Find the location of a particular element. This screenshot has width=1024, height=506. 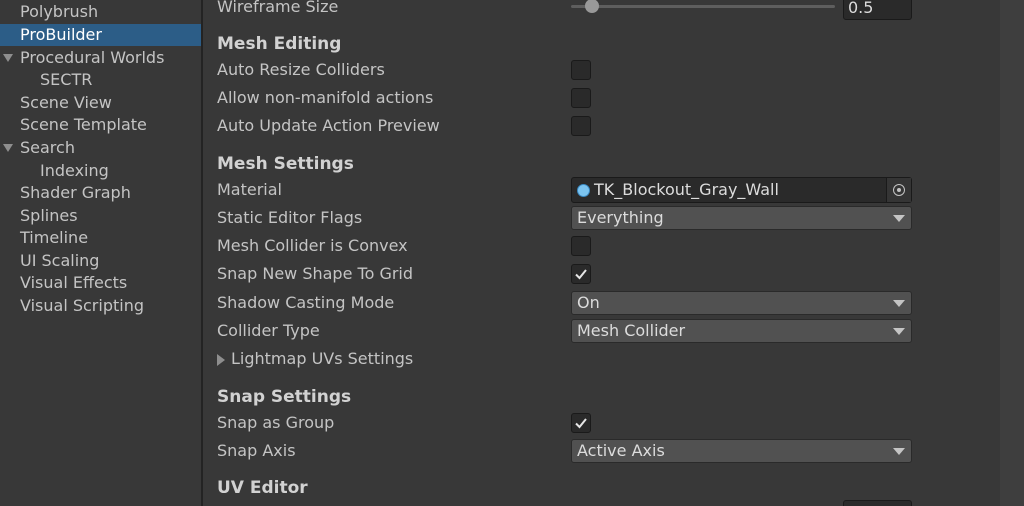

material-label: Material is located at coordinates (249, 189).